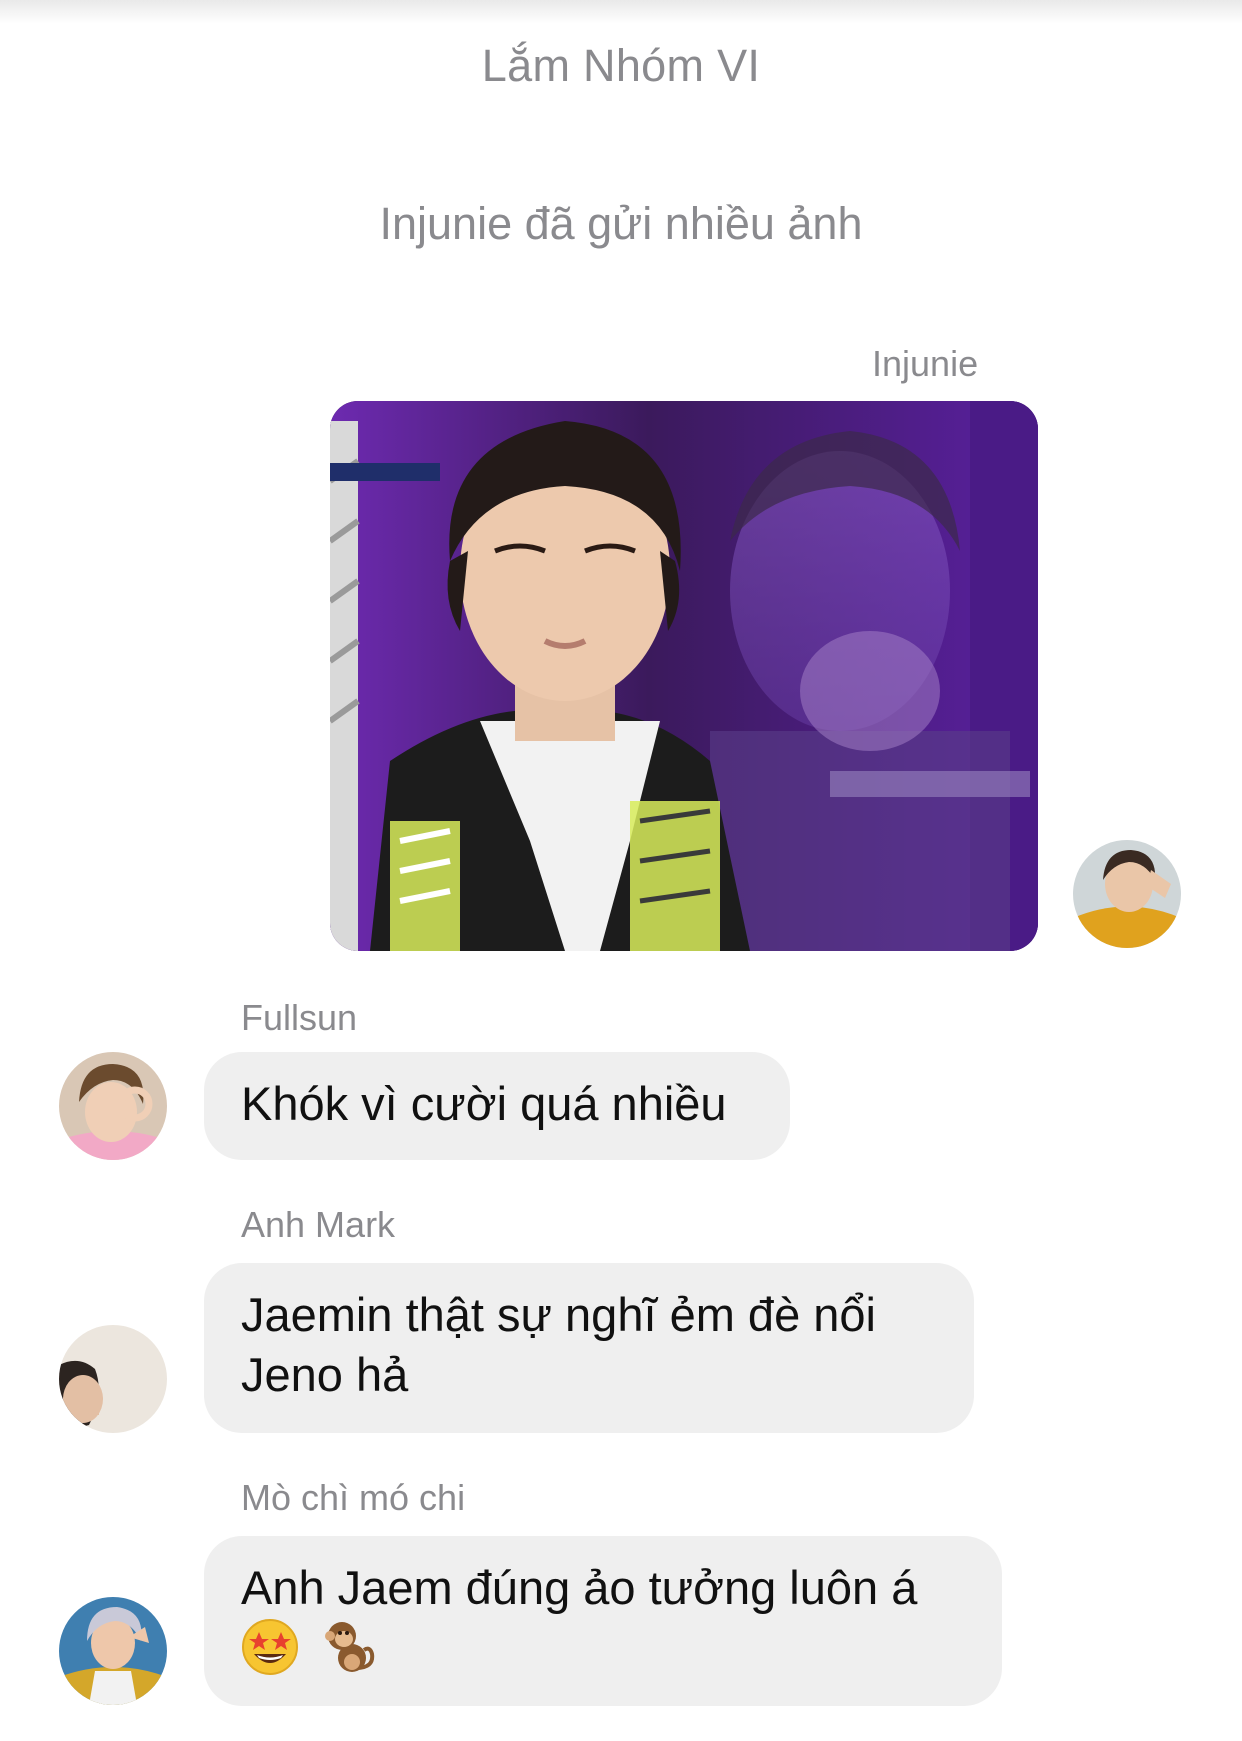  I want to click on group-name: Lắm Nhóm VI, so click(621, 66).